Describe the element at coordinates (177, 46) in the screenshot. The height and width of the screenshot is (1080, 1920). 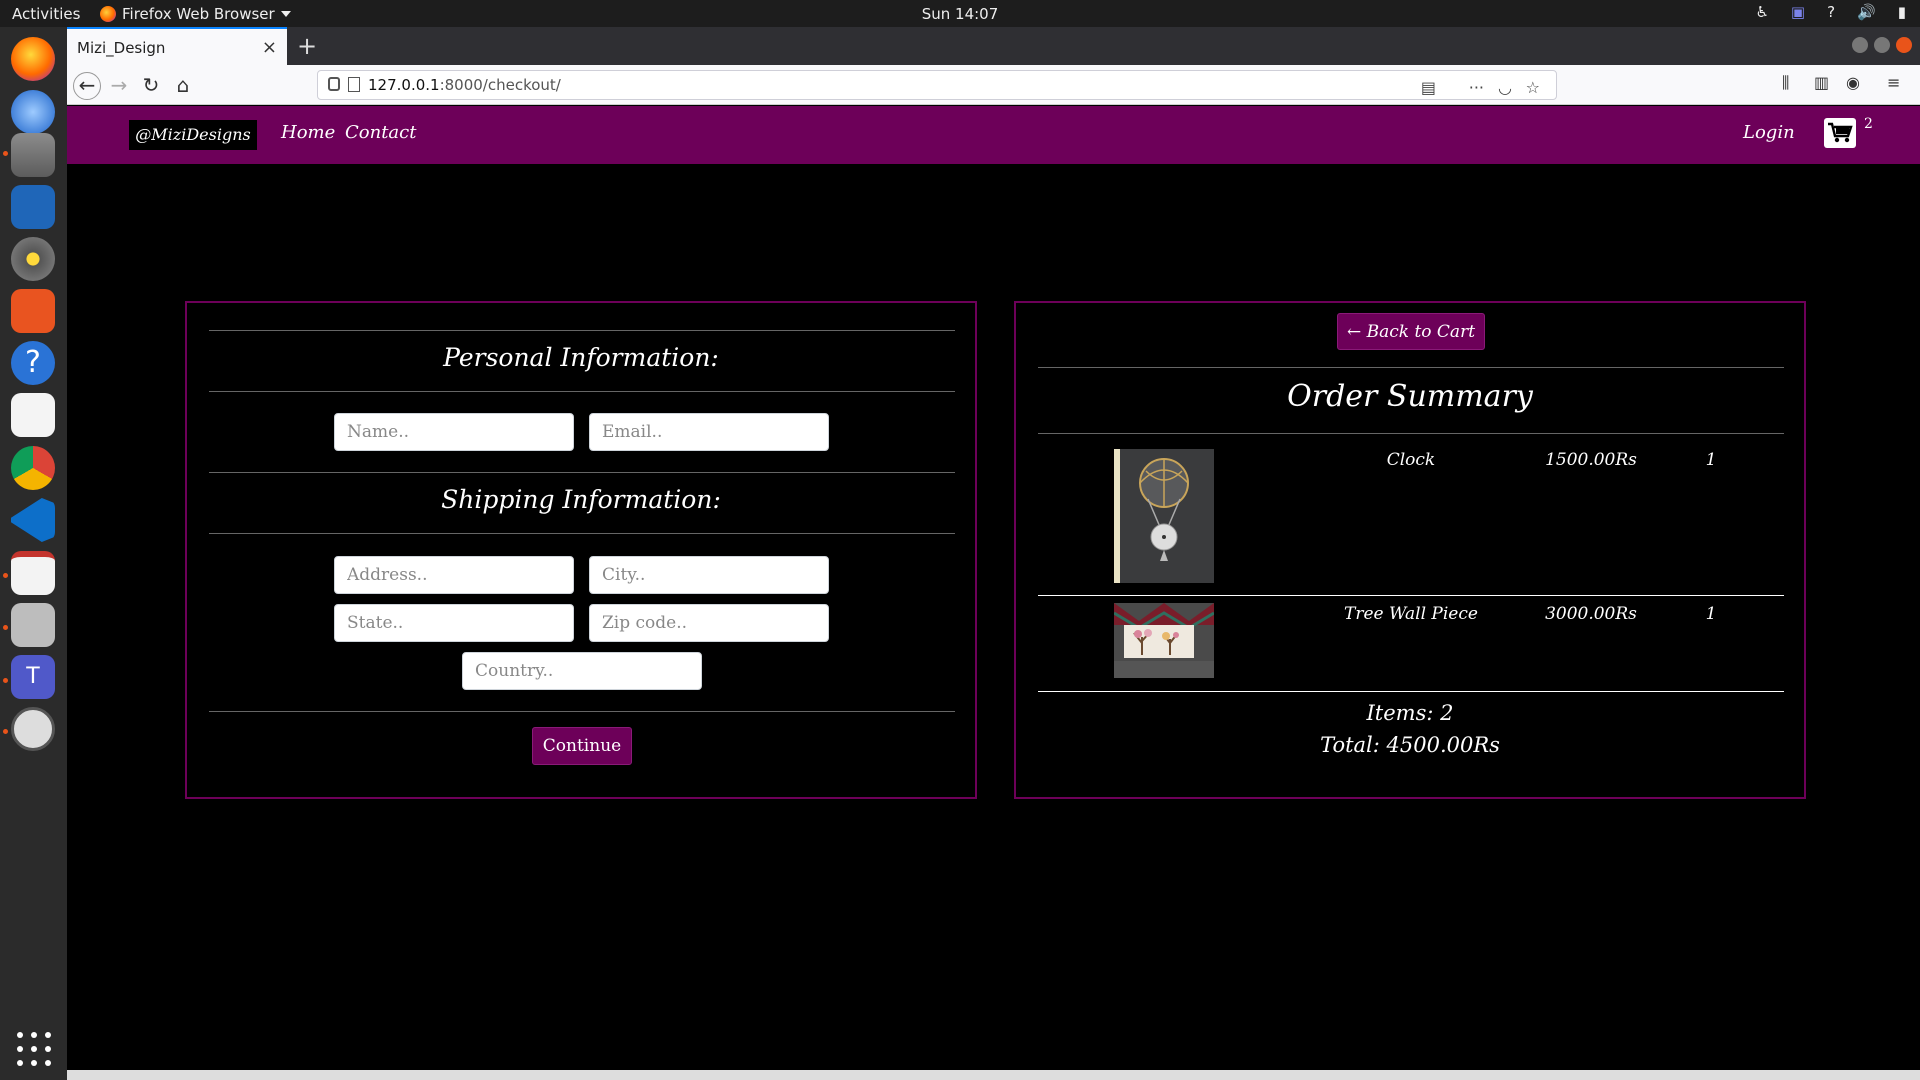
I see `tab-active: Mizi_Design ×` at that location.